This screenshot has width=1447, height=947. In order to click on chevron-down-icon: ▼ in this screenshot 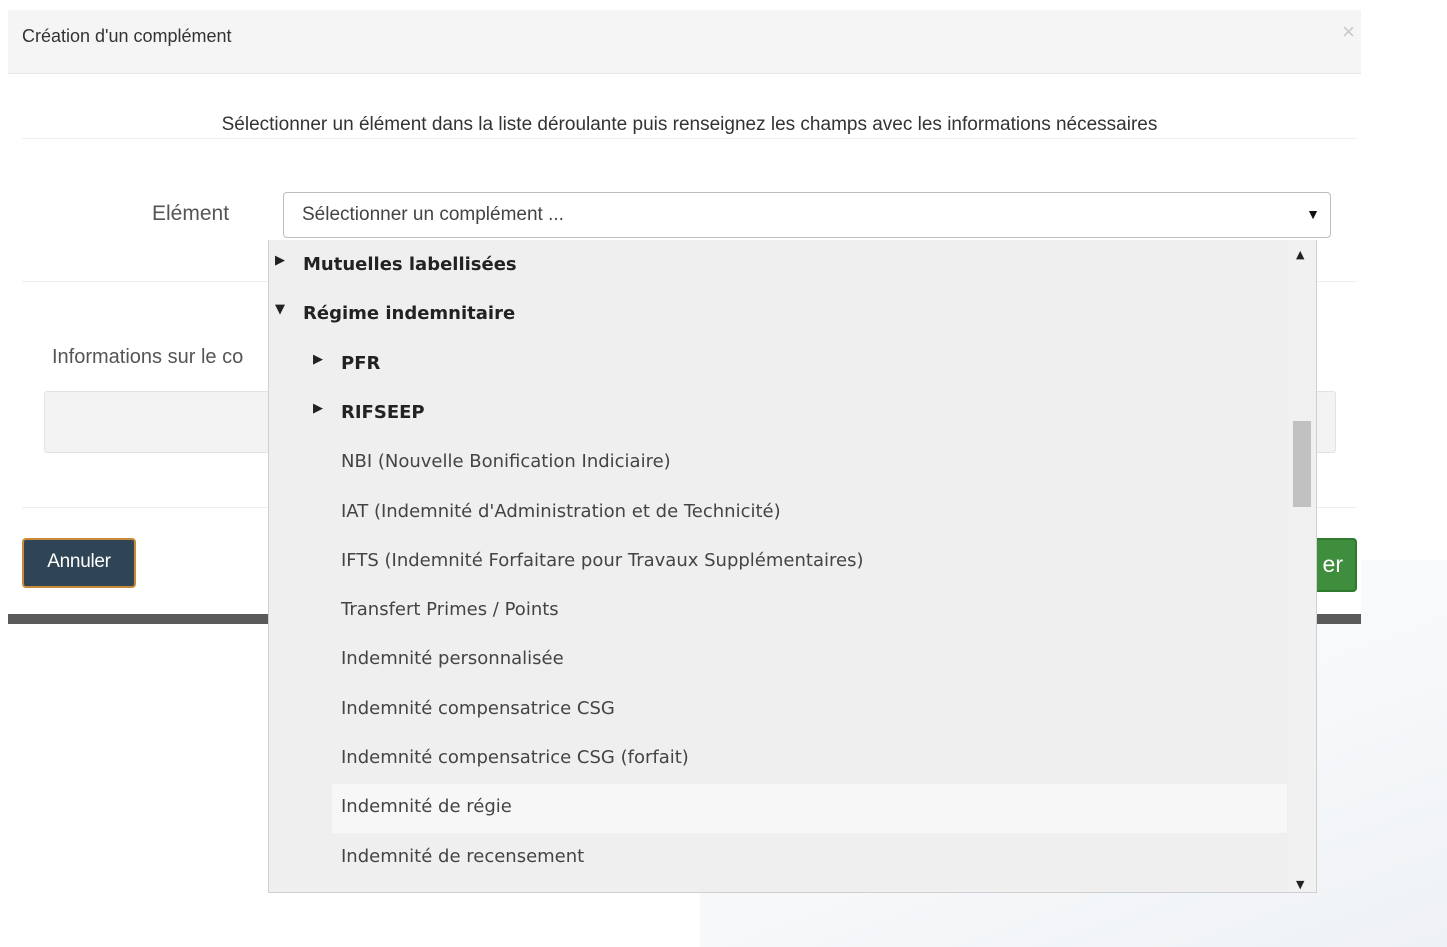, I will do `click(1313, 214)`.